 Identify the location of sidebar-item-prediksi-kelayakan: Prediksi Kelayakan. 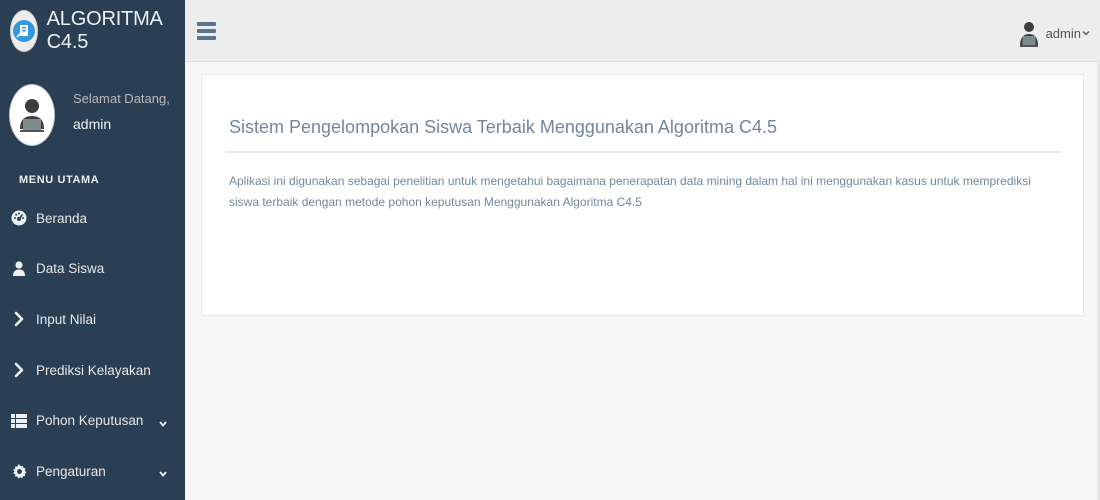
(92, 370).